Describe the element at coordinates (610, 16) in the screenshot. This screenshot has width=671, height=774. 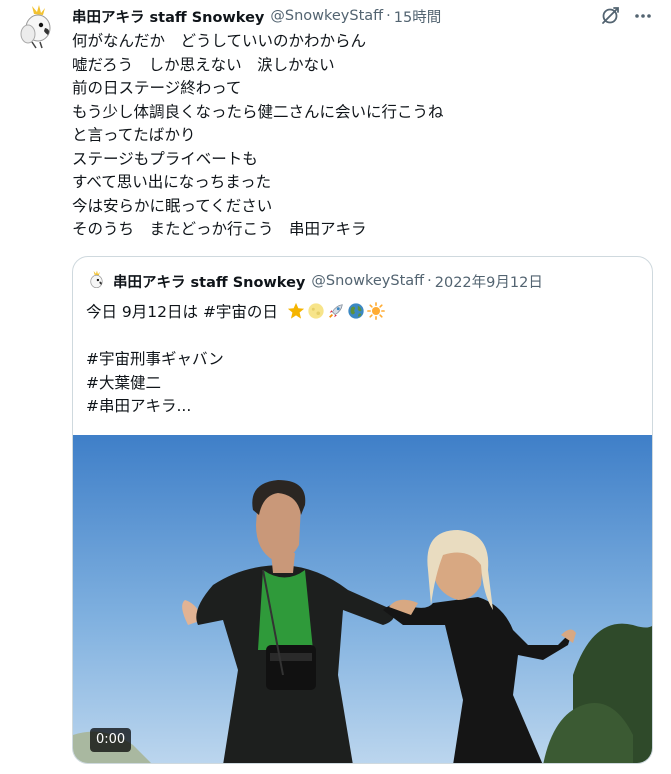
I see `grok-icon` at that location.